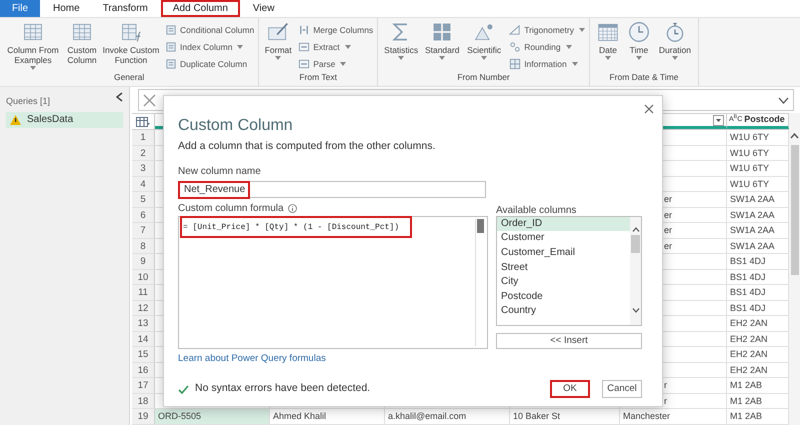  What do you see at coordinates (783, 100) in the screenshot?
I see `chevron-down-icon` at bounding box center [783, 100].